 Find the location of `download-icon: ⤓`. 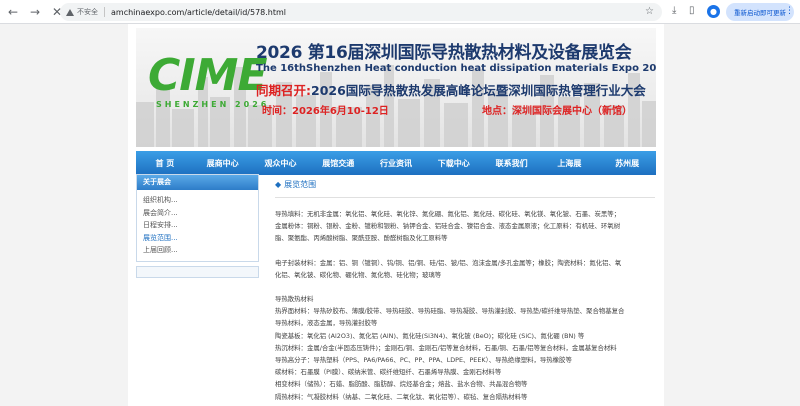

download-icon: ⤓ is located at coordinates (674, 10).